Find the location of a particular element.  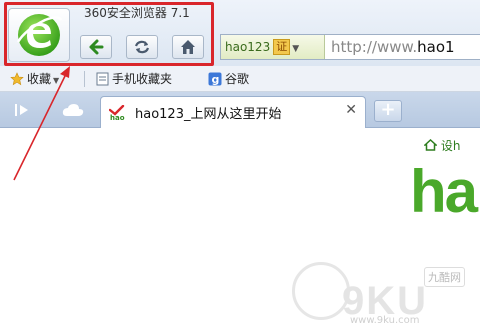

svg-text: hao is located at coordinates (117, 117).